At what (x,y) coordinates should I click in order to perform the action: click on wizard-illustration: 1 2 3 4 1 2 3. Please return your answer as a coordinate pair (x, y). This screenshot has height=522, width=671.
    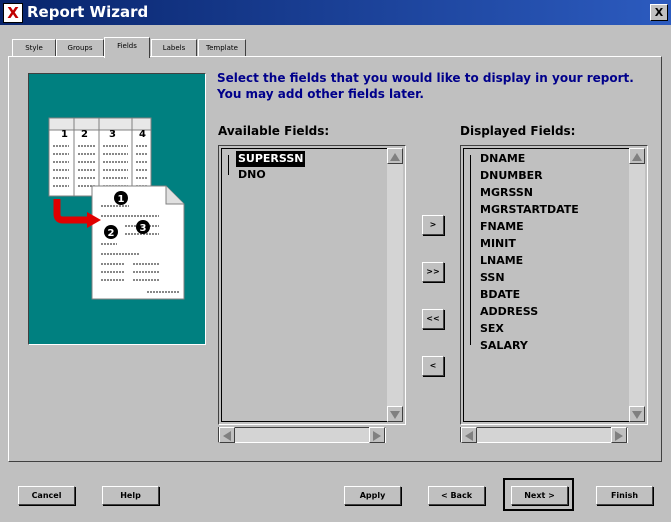
    Looking at the image, I should click on (117, 209).